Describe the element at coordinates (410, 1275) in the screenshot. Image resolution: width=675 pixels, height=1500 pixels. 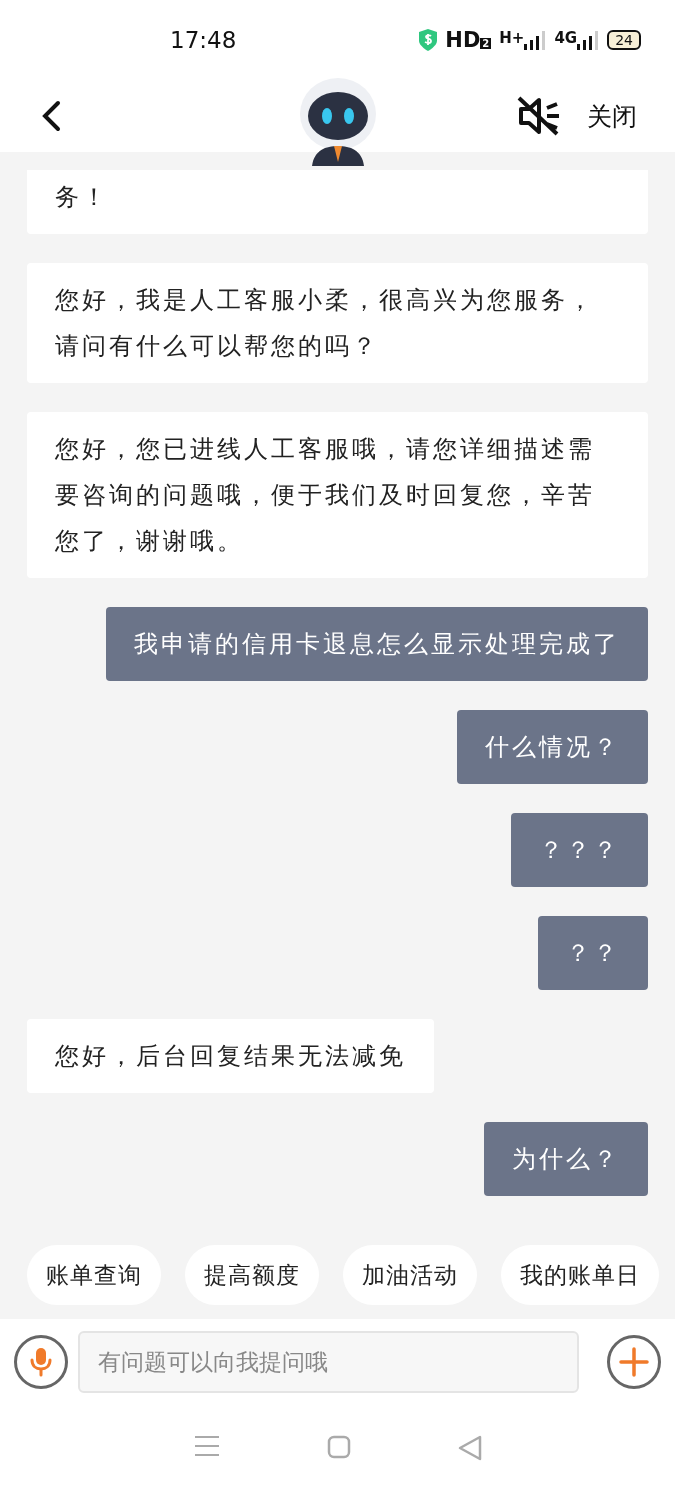
I see `quick-reply-chip: 加油活动` at that location.